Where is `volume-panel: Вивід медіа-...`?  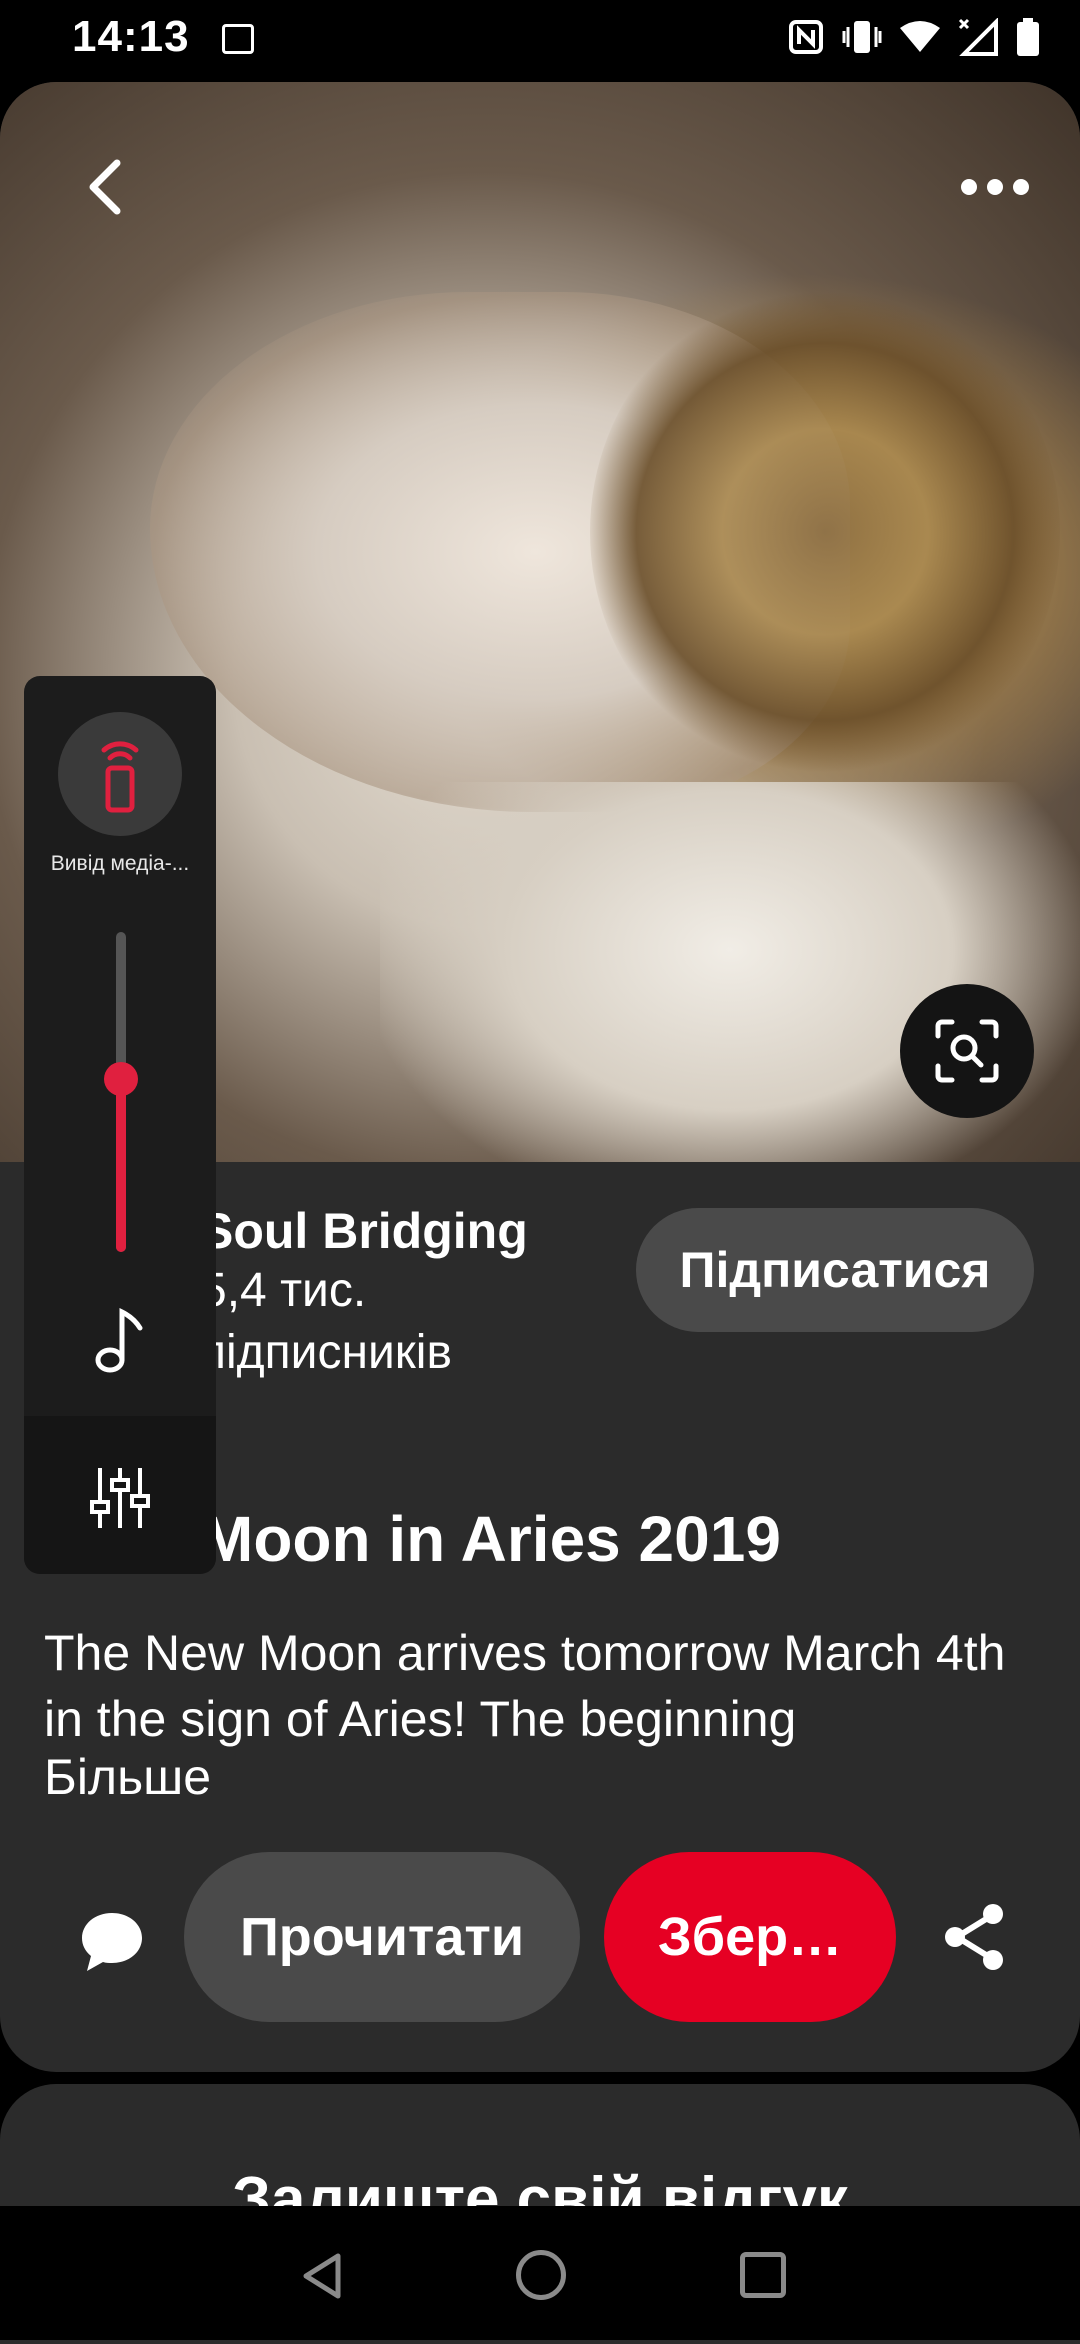 volume-panel: Вивід медіа-... is located at coordinates (120, 1125).